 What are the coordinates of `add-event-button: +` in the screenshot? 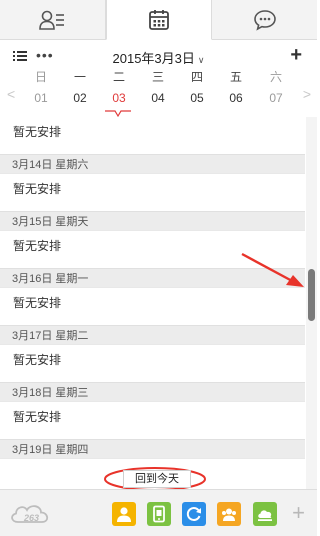 It's located at (296, 55).